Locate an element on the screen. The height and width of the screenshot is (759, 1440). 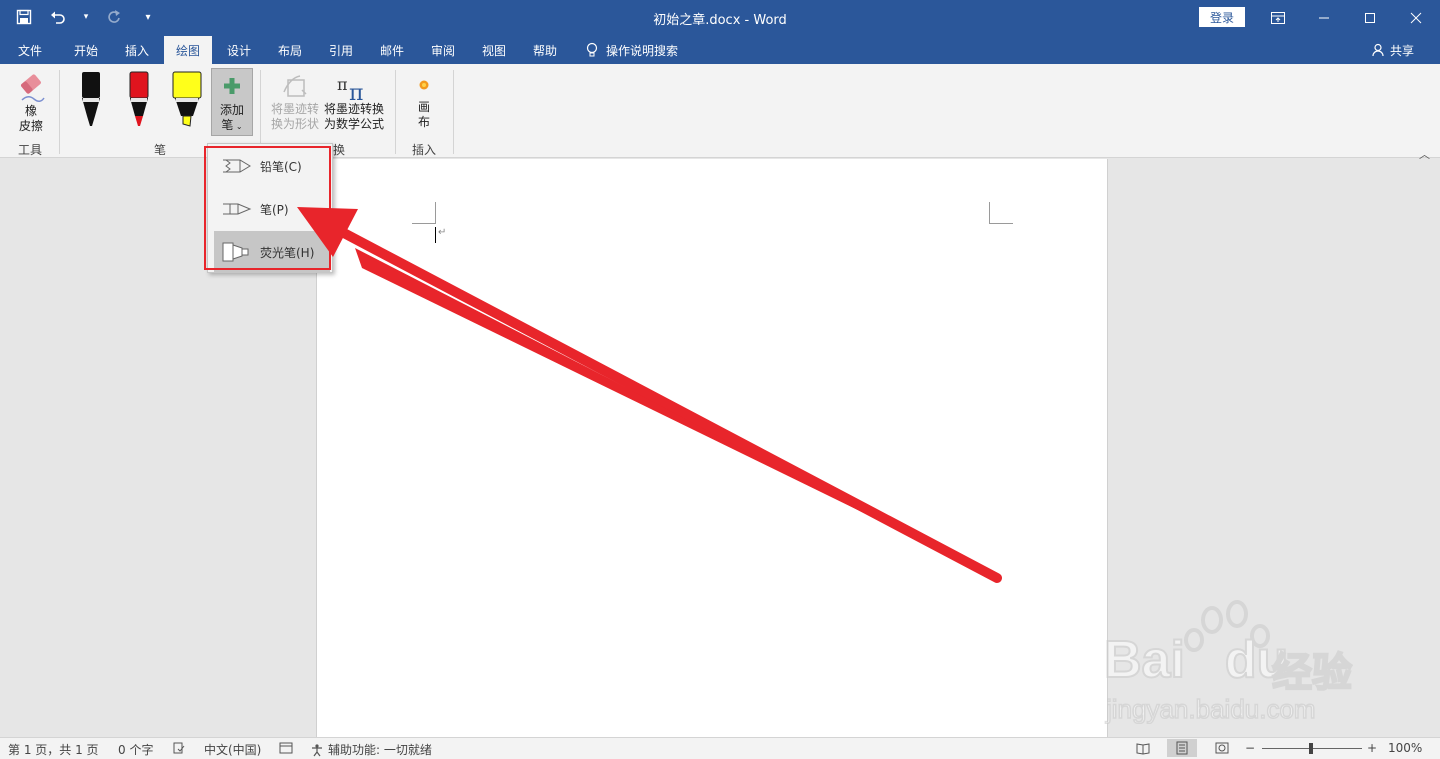
tab-home: 开始 is located at coordinates (86, 50).